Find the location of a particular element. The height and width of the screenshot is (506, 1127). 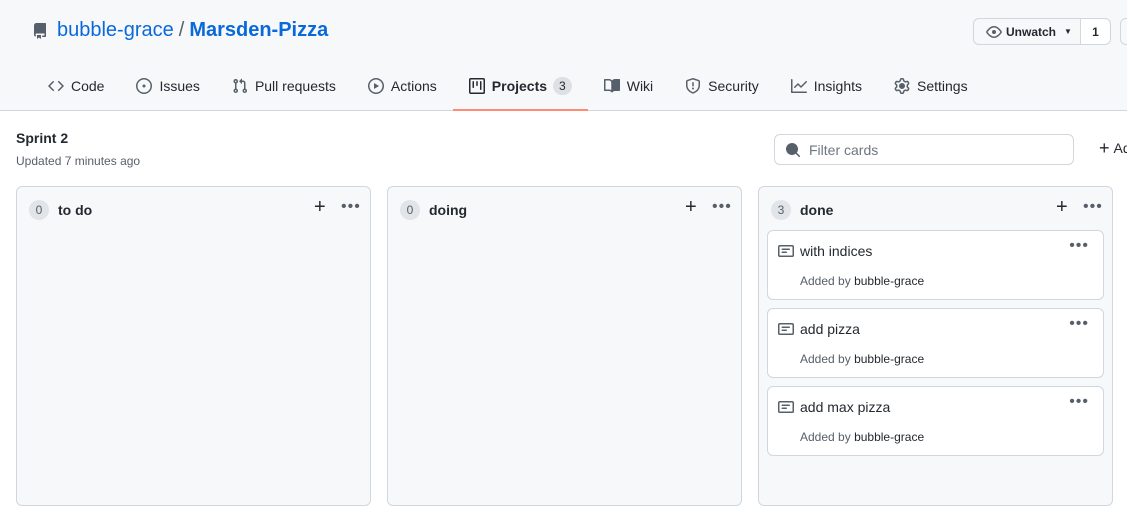

search-icon is located at coordinates (793, 150).